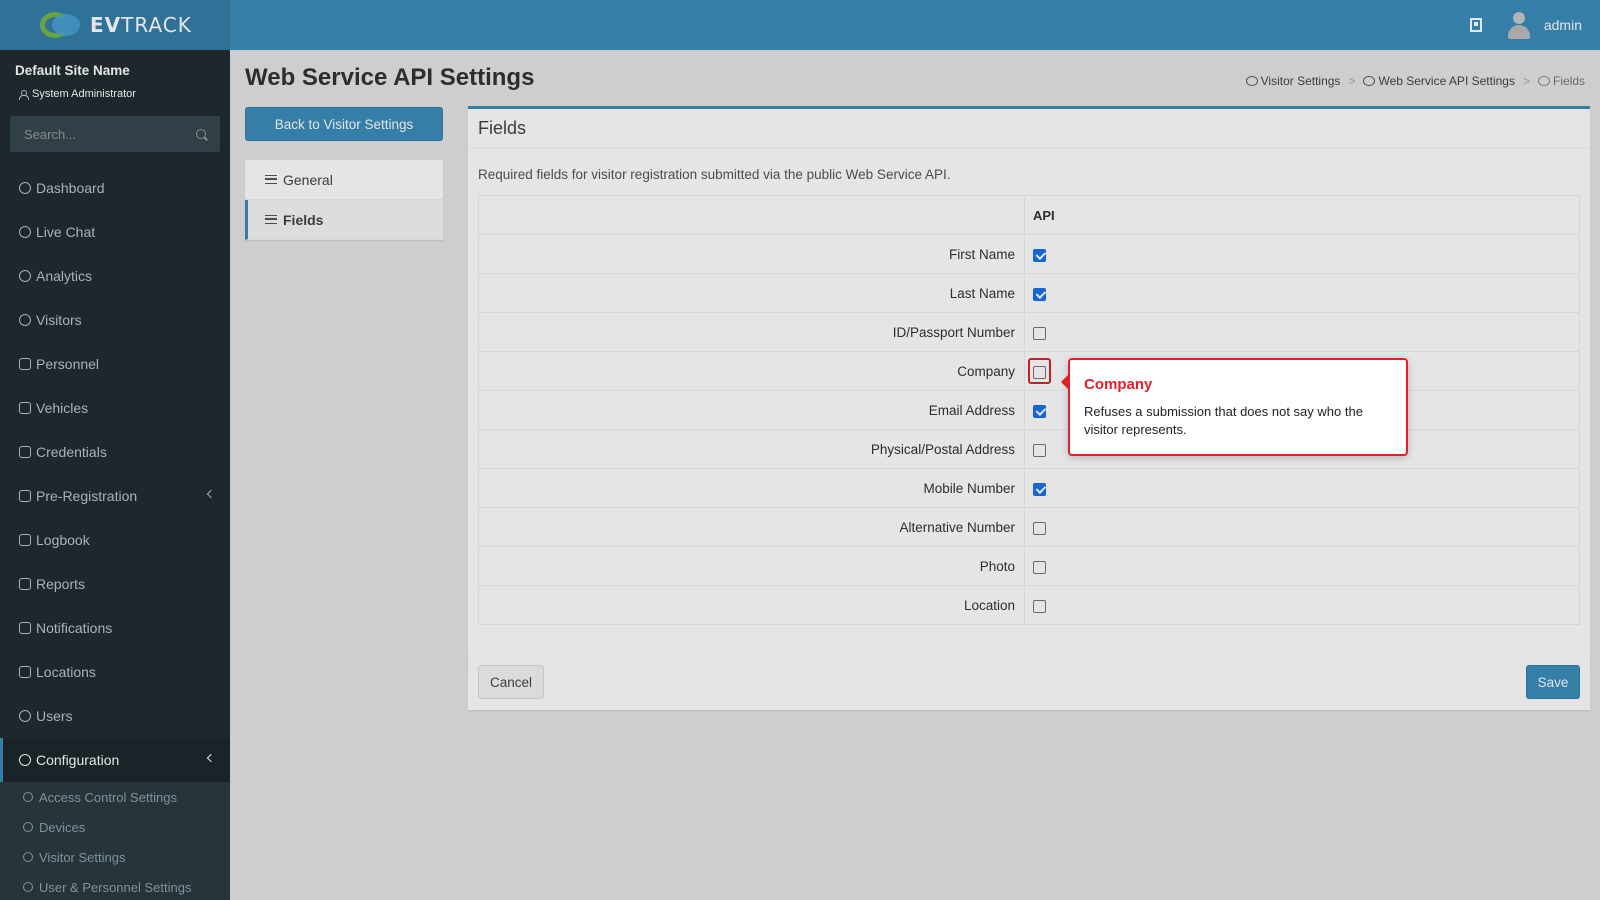 This screenshot has width=1600, height=900. Describe the element at coordinates (84, 94) in the screenshot. I see `user-role-label: System Administrator` at that location.